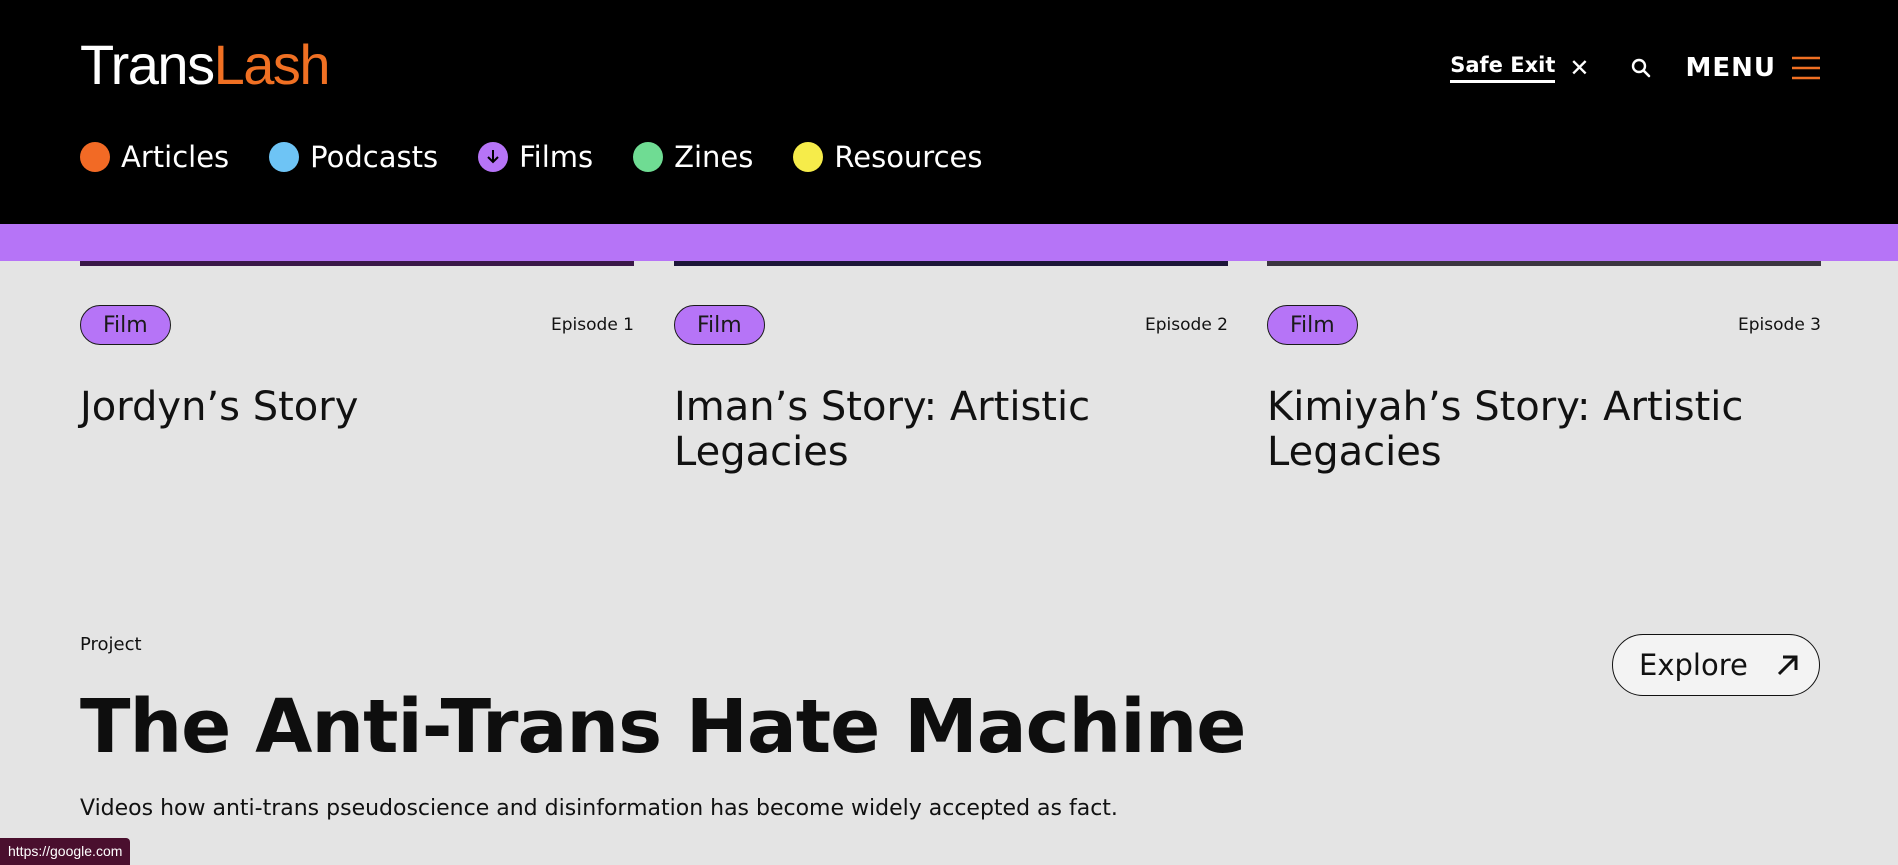 The width and height of the screenshot is (1898, 865). I want to click on menu-button: MENU, so click(1752, 68).